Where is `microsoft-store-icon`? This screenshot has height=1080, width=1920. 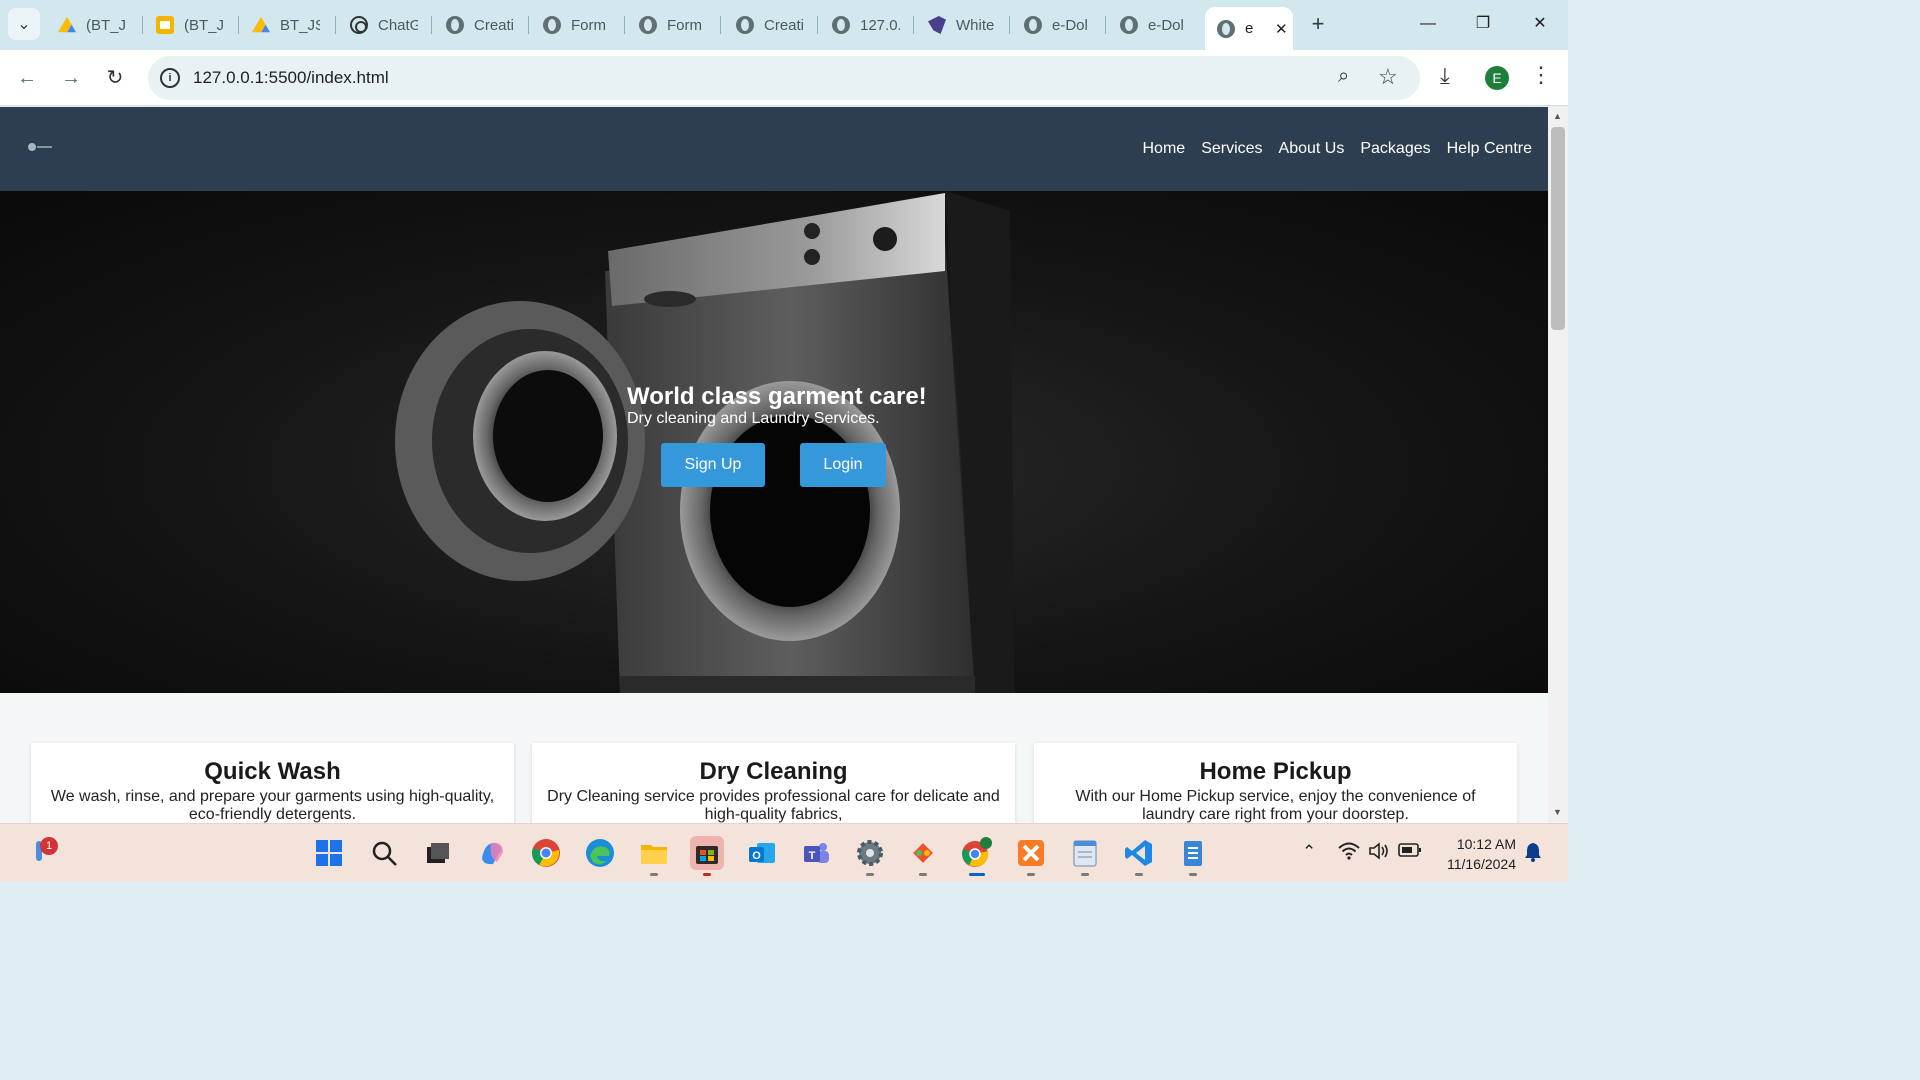 microsoft-store-icon is located at coordinates (707, 853).